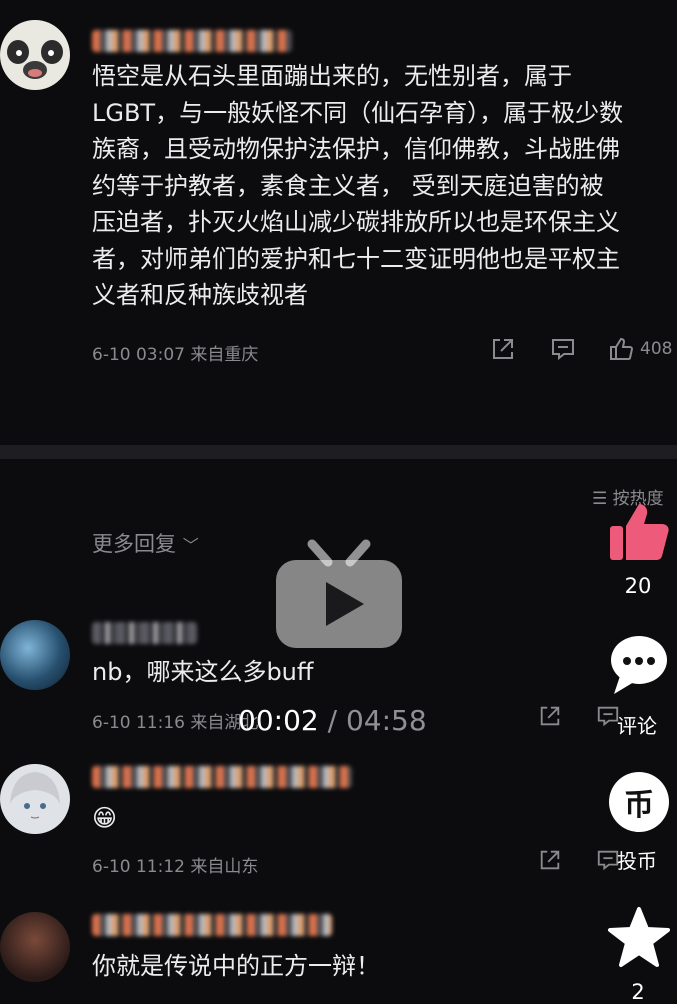 The height and width of the screenshot is (1004, 677). I want to click on side-coin-label: 投币, so click(637, 861).